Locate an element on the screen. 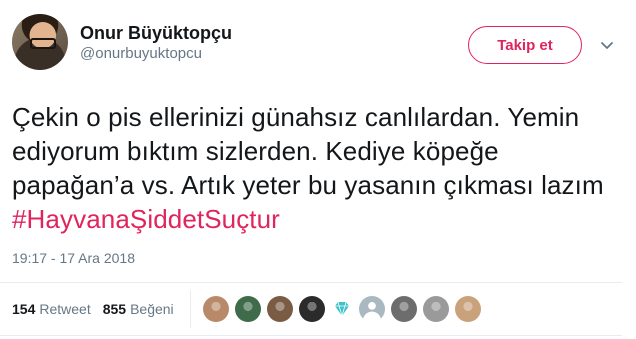 This screenshot has width=636, height=339. chevron-down-icon is located at coordinates (607, 45).